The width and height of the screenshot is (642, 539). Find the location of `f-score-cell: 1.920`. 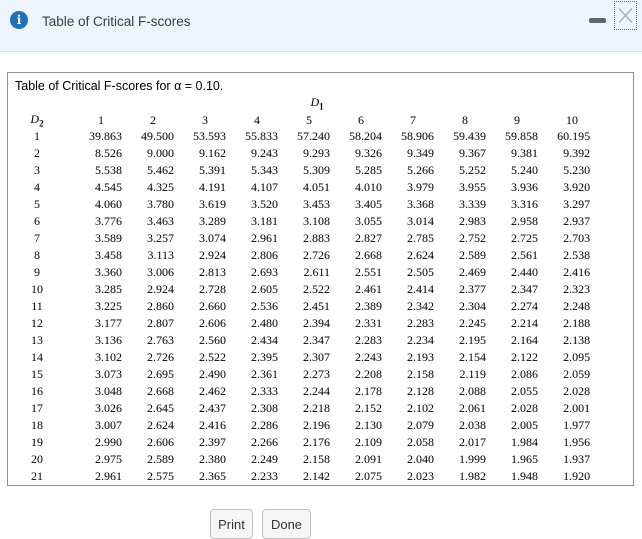

f-score-cell: 1.920 is located at coordinates (577, 476).